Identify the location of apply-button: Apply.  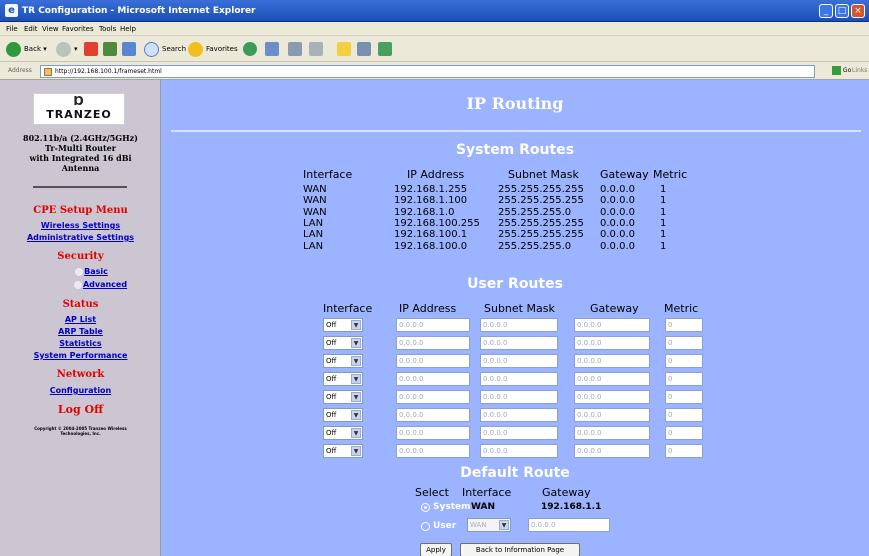
(436, 549).